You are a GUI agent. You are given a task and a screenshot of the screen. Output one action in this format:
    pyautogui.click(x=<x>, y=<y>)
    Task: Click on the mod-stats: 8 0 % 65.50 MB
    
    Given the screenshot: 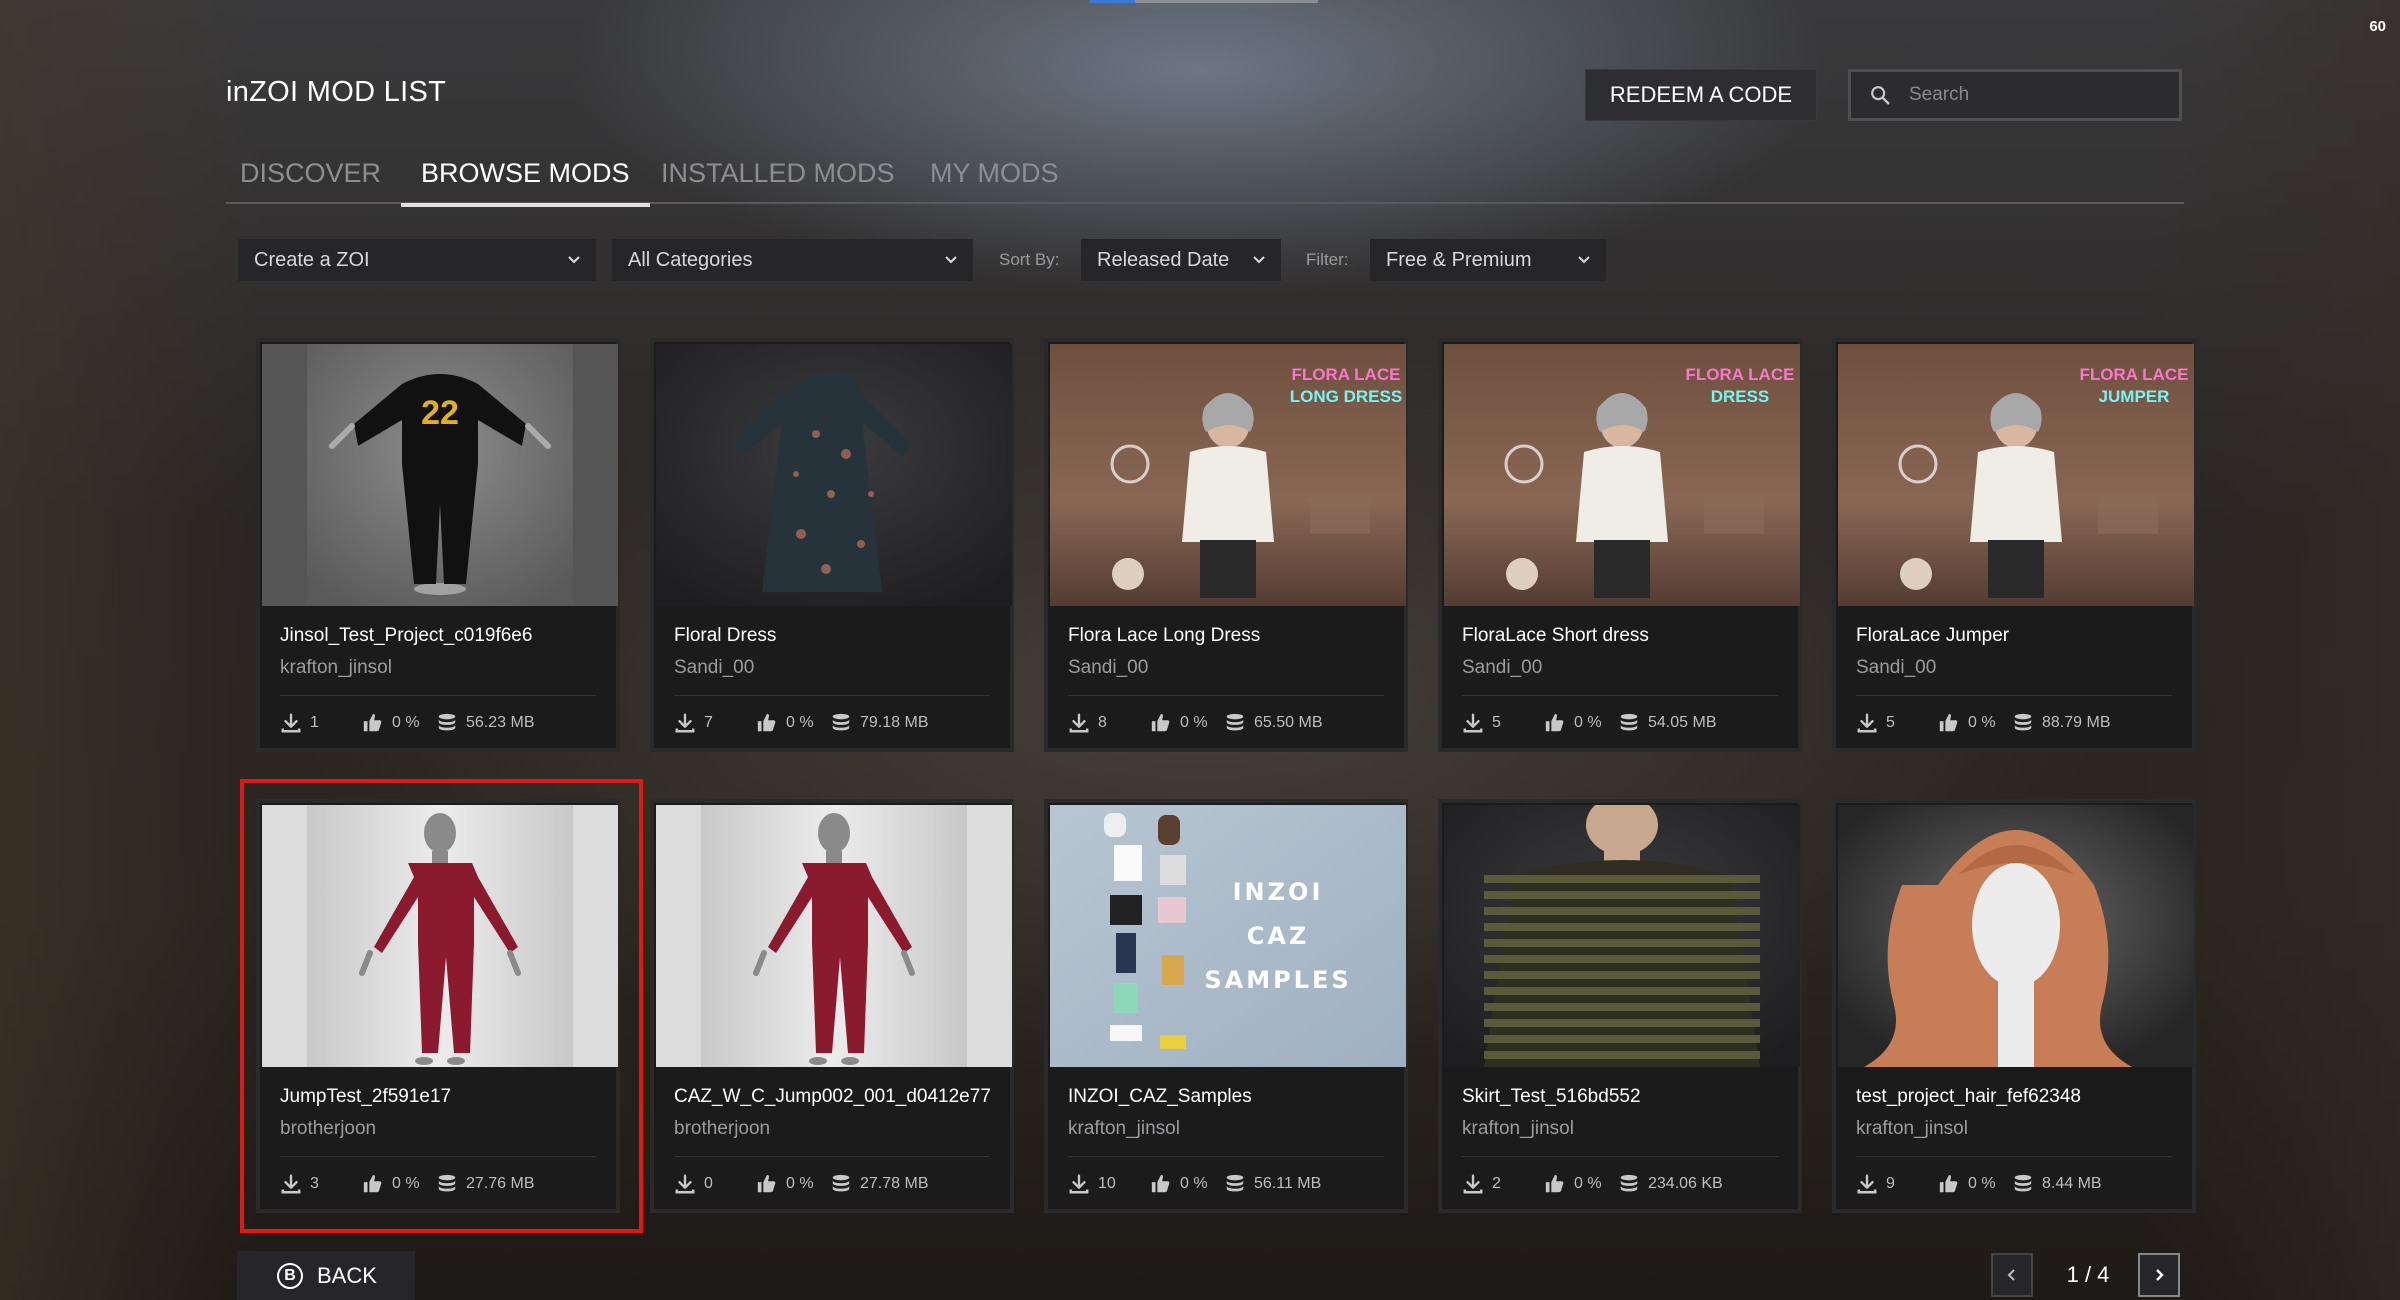 What is the action you would take?
    pyautogui.click(x=1195, y=723)
    